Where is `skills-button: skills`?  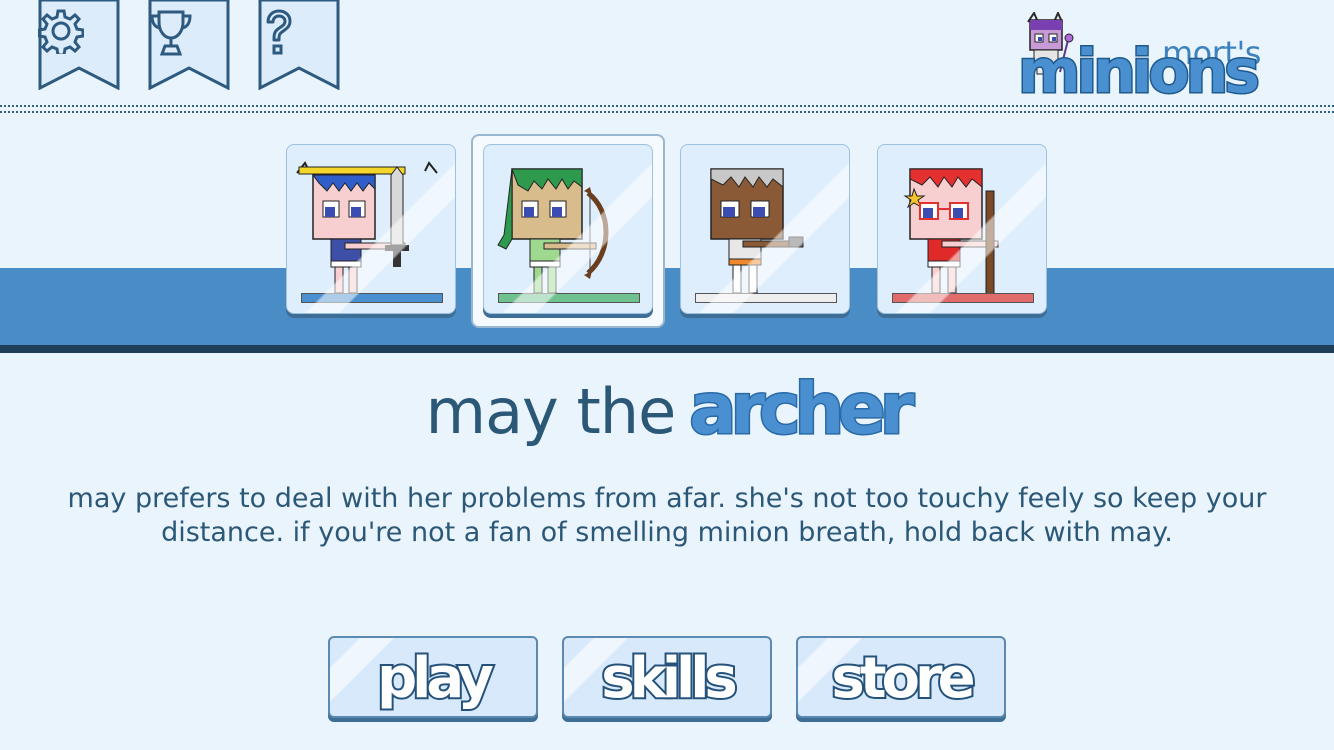
skills-button: skills is located at coordinates (667, 677).